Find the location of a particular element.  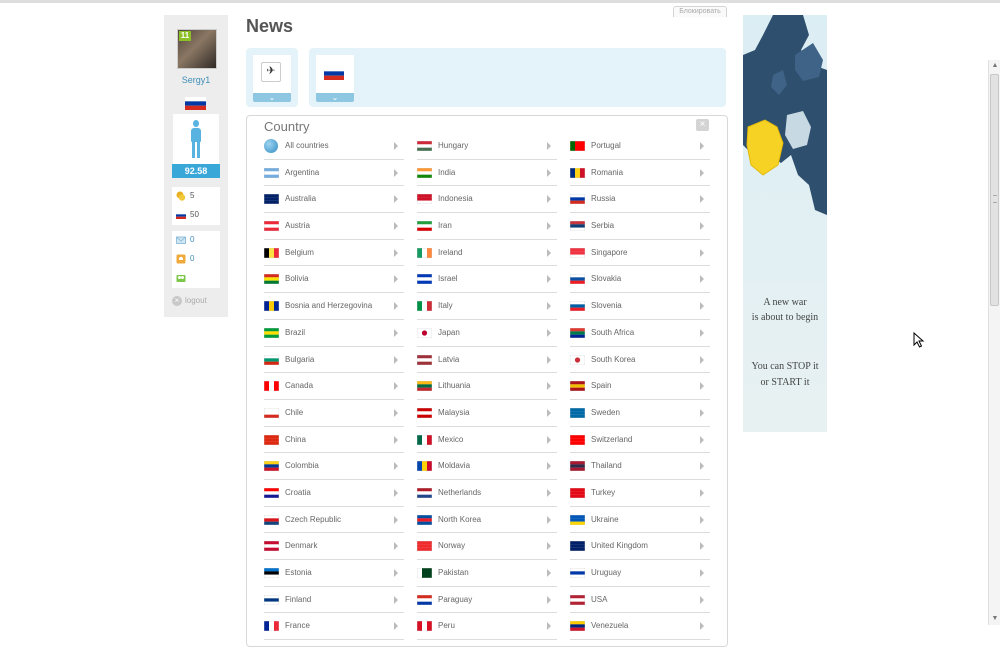

country-item: Netherlands is located at coordinates (487, 494).